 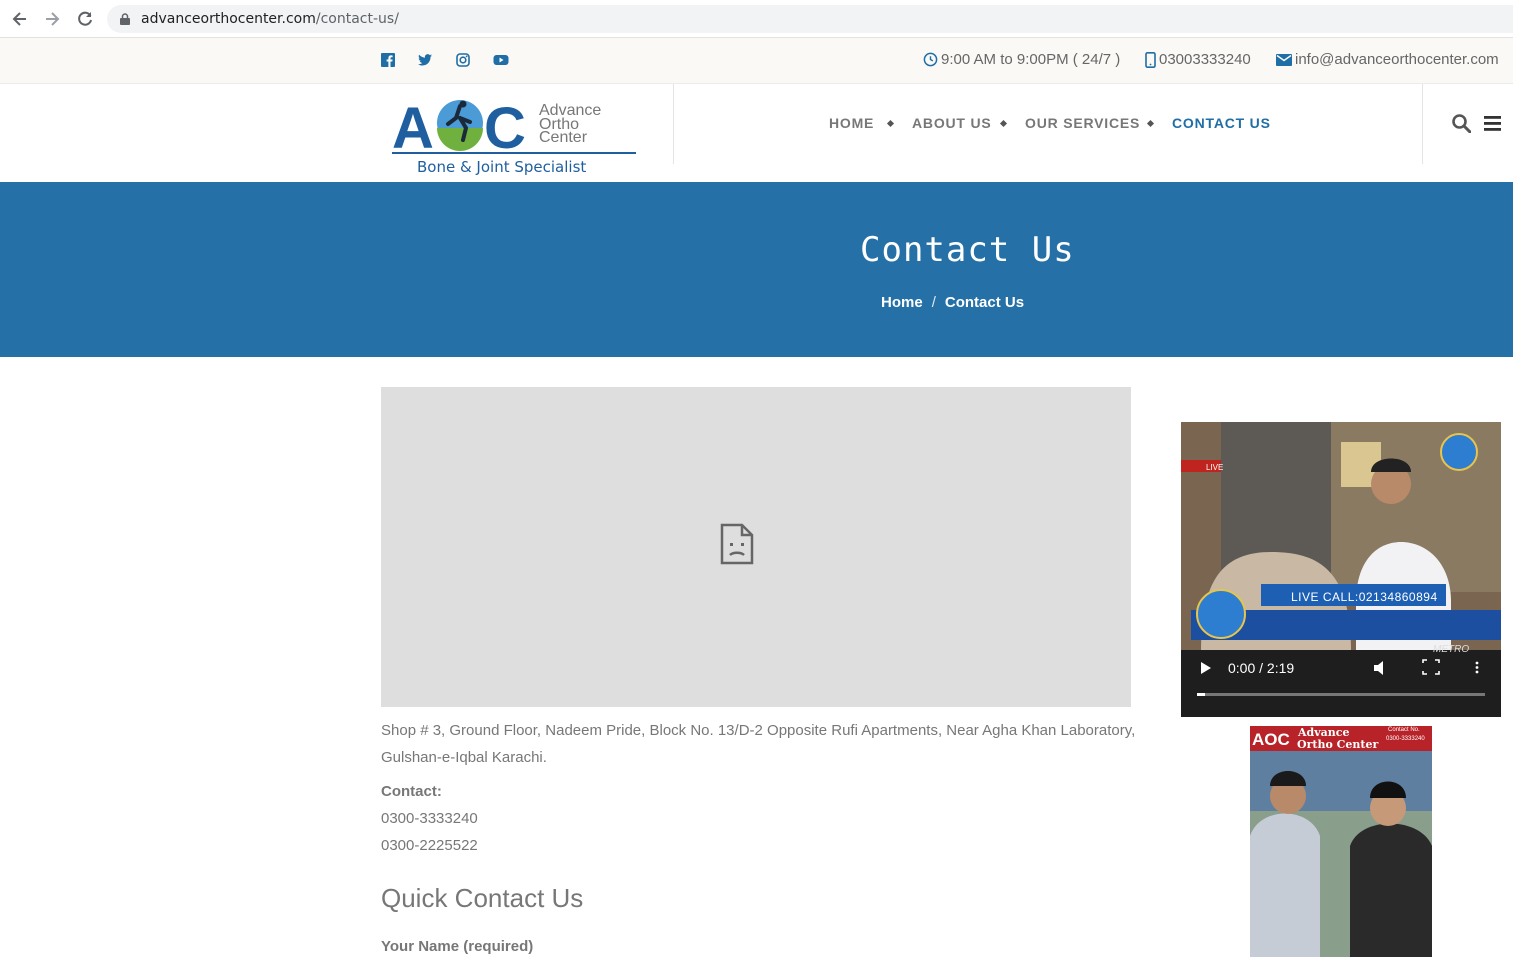 What do you see at coordinates (125, 19) in the screenshot?
I see `lock-icon` at bounding box center [125, 19].